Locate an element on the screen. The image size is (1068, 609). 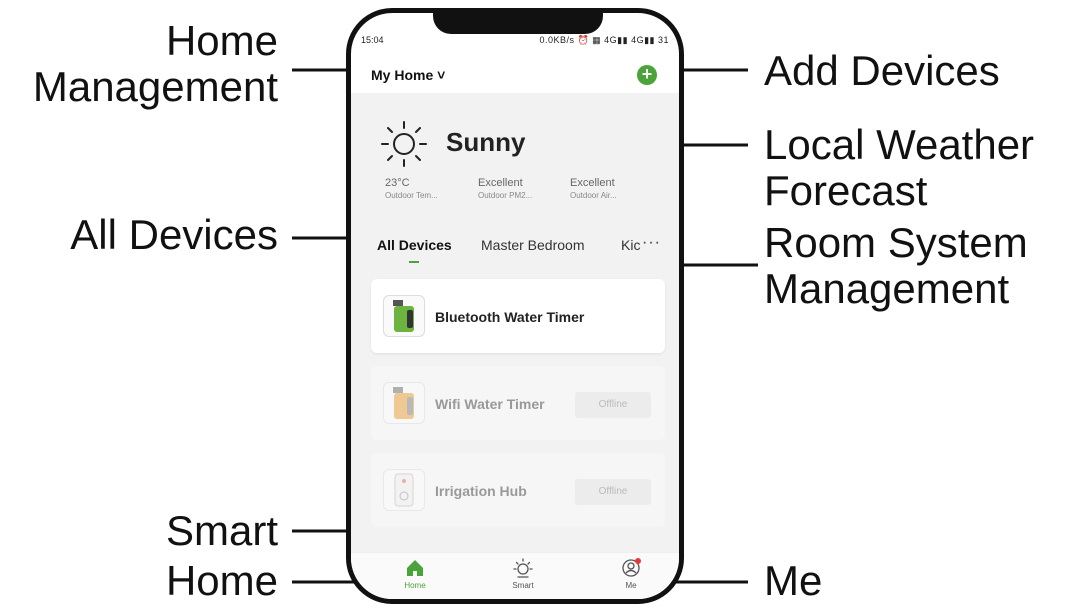
tab-master-bedroom: Master Bedroom is located at coordinates (532, 245).